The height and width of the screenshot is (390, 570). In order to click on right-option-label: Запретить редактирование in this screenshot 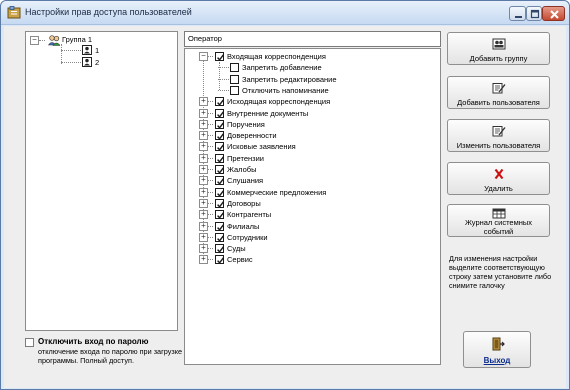, I will do `click(289, 79)`.